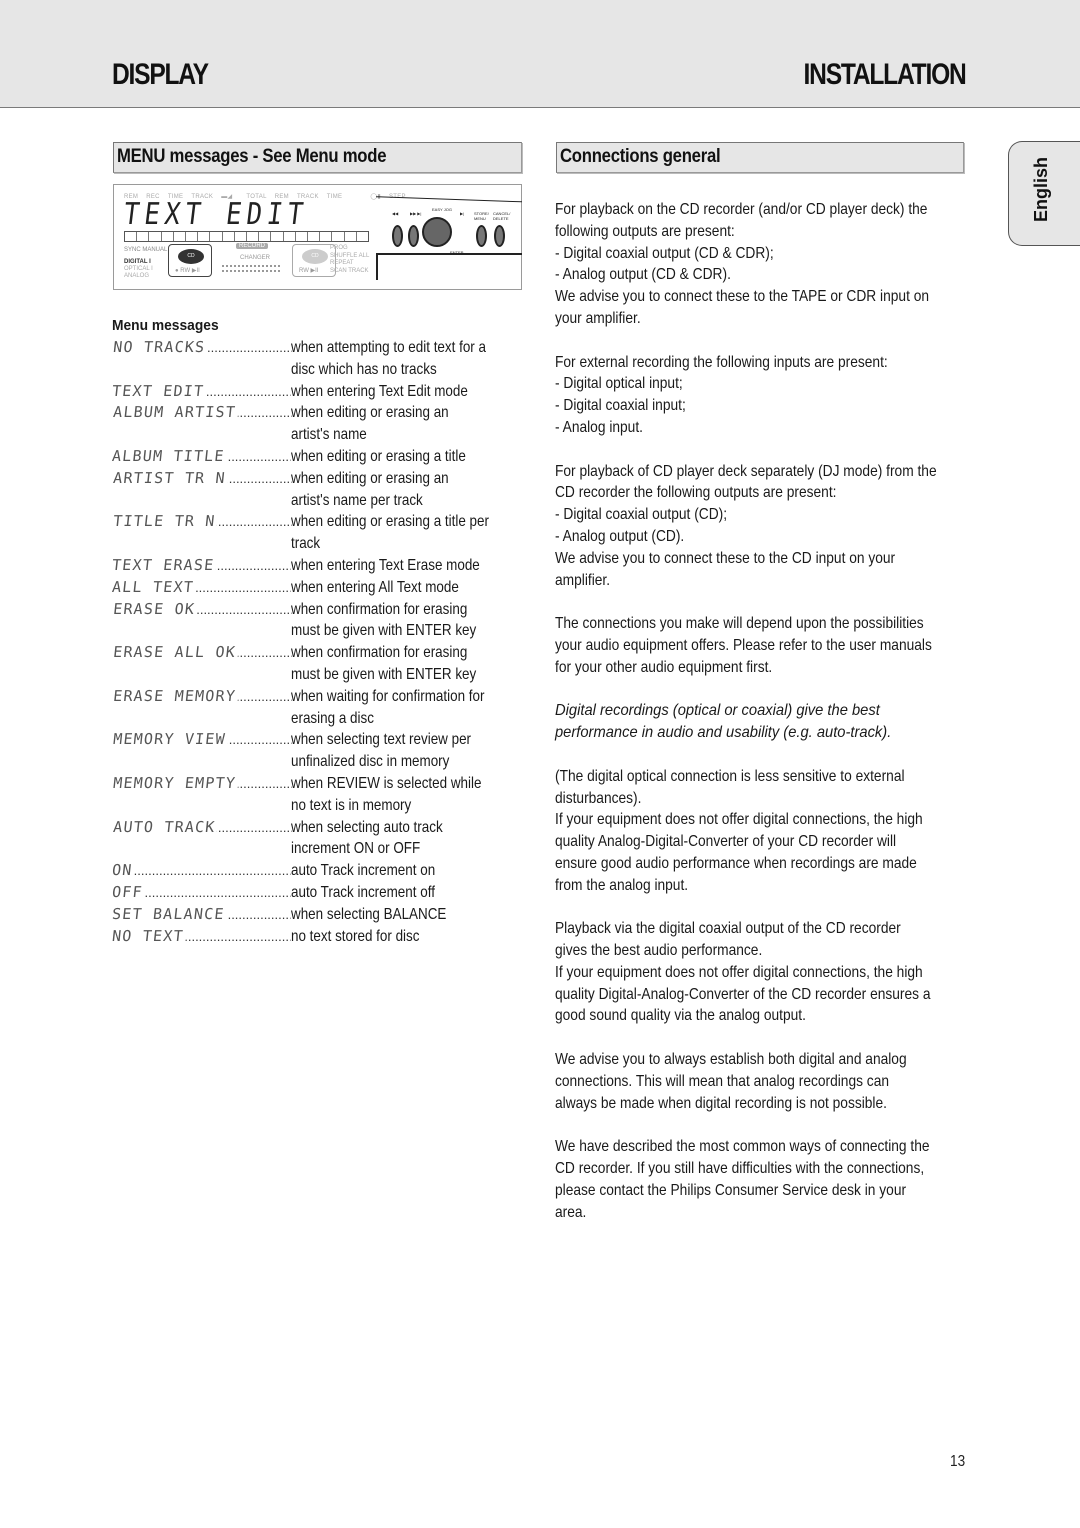 The width and height of the screenshot is (1080, 1528). I want to click on message-description: when entering All Text mode, so click(375, 587).